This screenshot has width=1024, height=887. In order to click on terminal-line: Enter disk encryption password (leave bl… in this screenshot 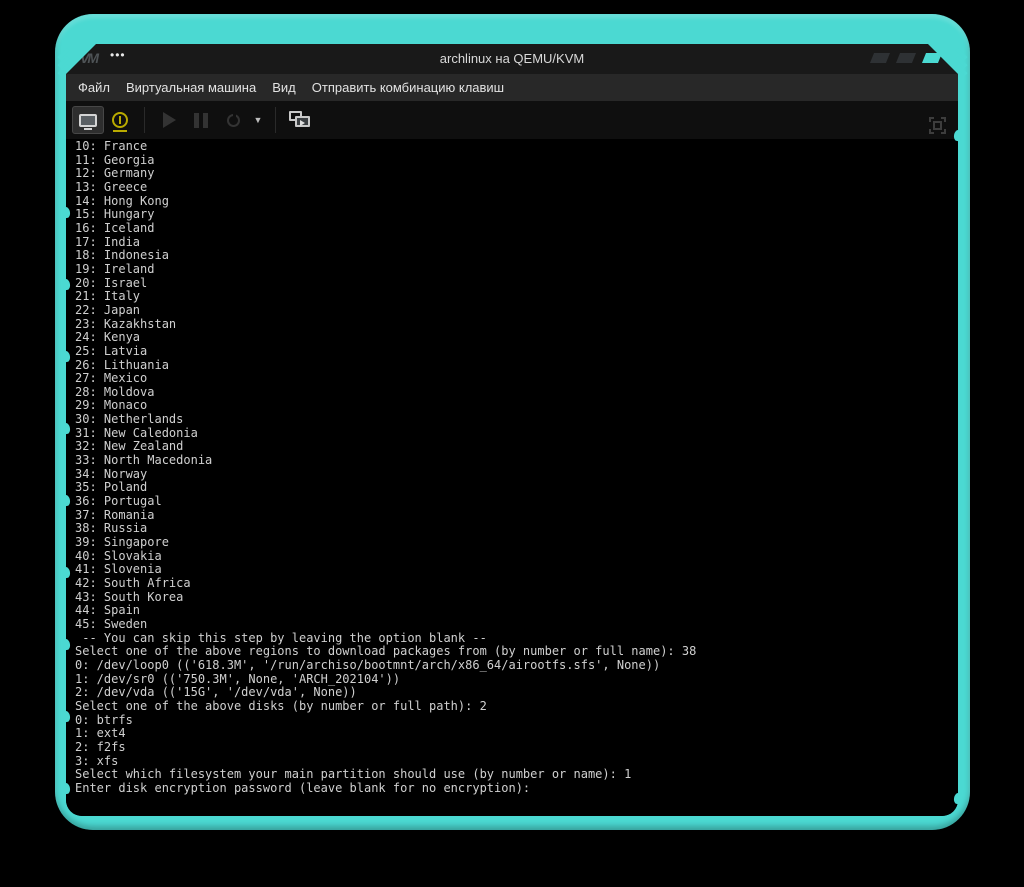, I will do `click(303, 787)`.